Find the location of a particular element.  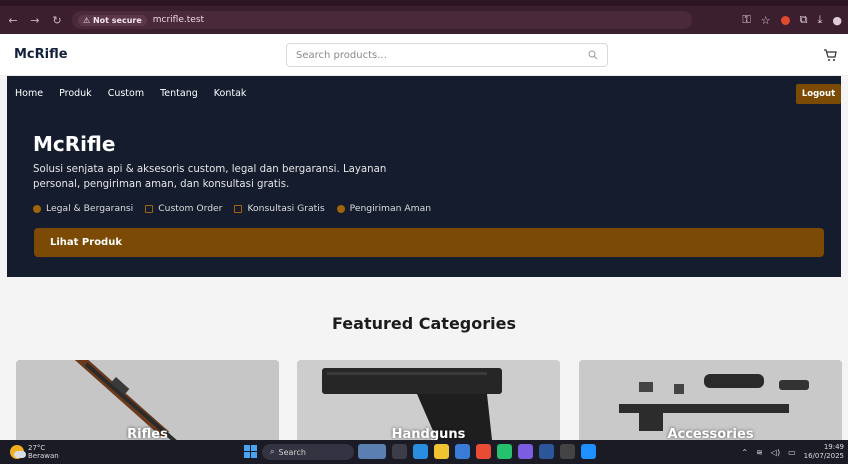

feature-item: Konsultasi Gratis is located at coordinates (279, 208).